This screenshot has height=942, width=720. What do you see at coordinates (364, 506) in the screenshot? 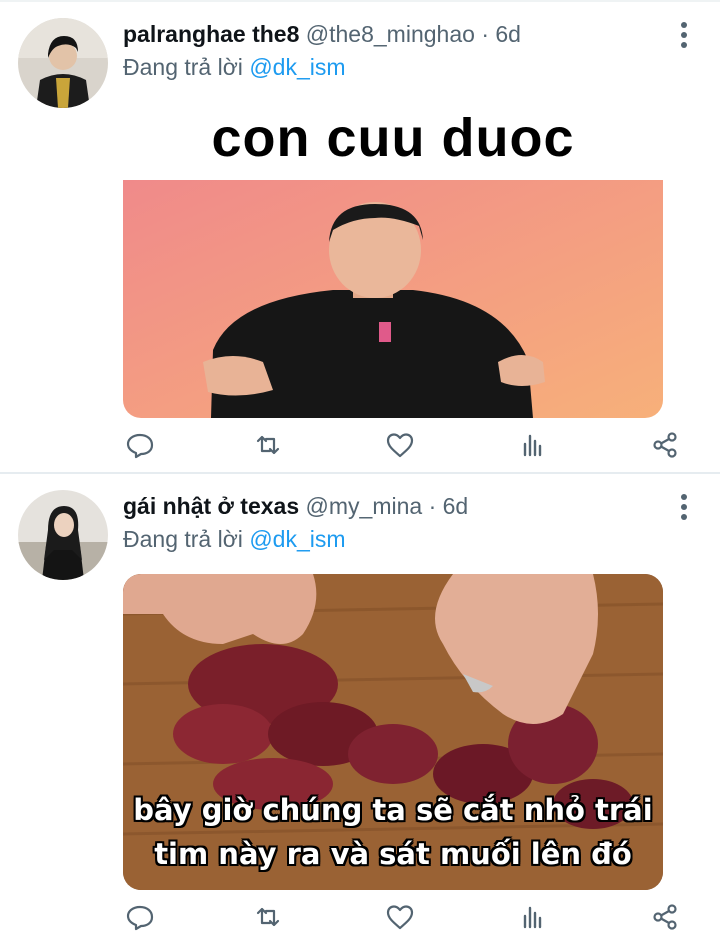
I see `user-handle: @my_mina` at bounding box center [364, 506].